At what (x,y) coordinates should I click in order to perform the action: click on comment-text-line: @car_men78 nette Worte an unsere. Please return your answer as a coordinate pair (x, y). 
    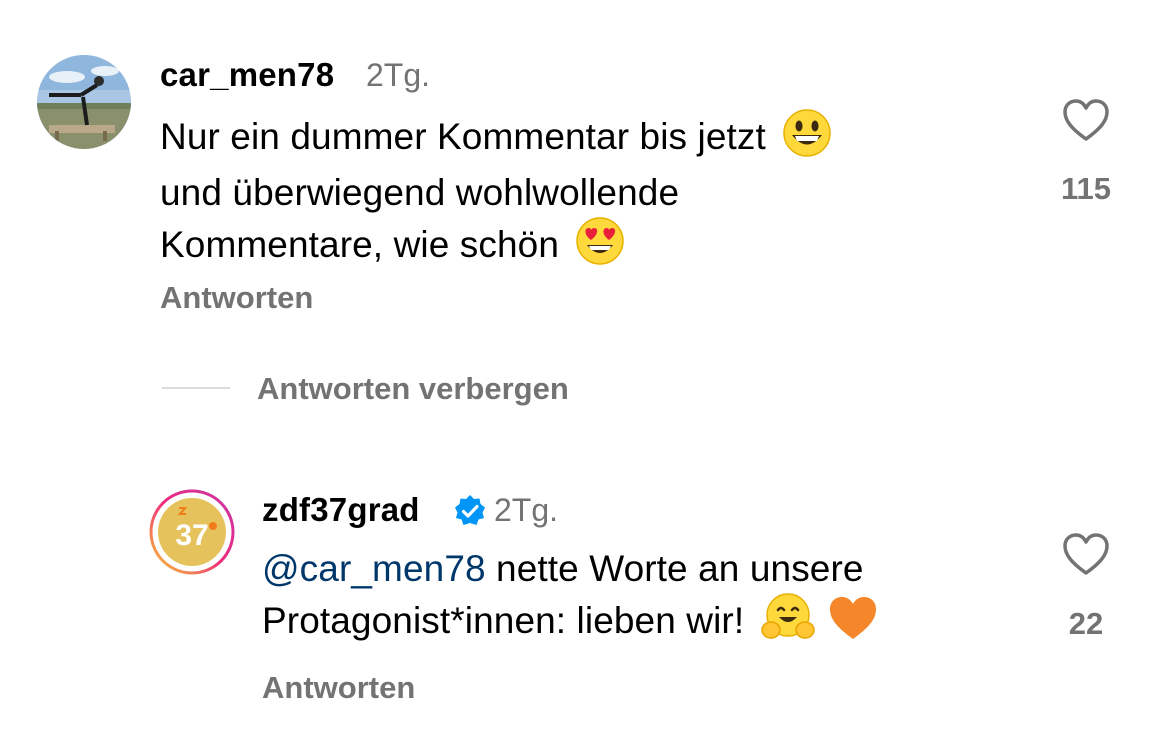
    Looking at the image, I should click on (642, 568).